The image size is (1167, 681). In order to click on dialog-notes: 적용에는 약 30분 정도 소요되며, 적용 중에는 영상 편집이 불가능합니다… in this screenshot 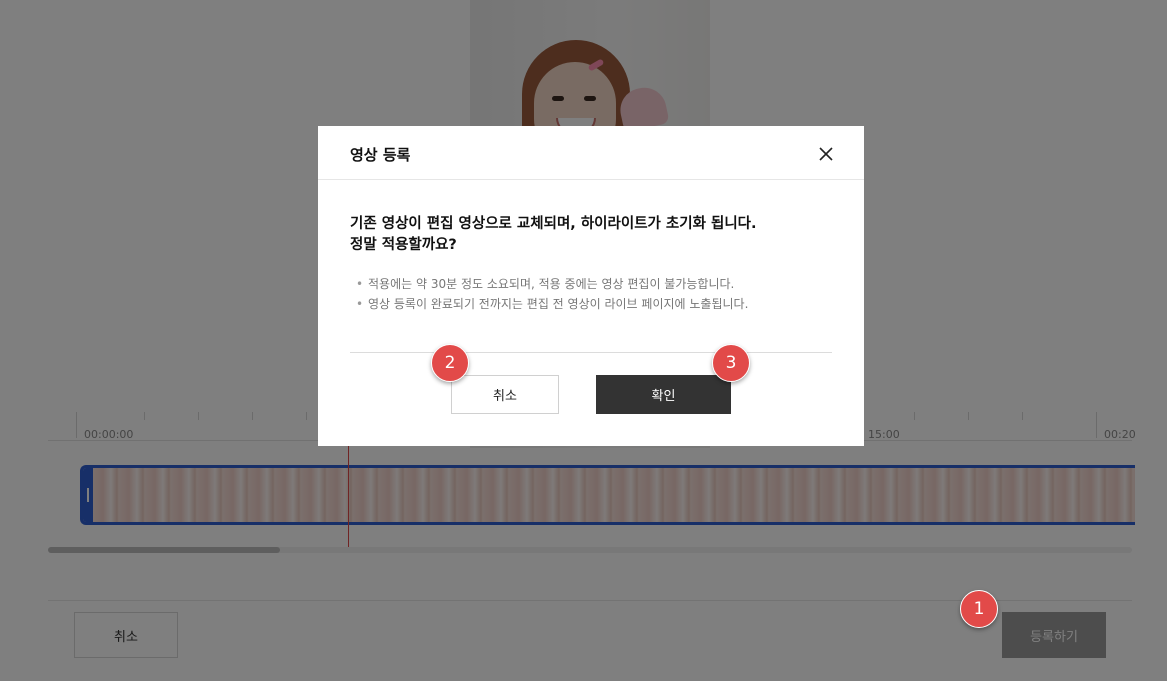, I will do `click(596, 294)`.